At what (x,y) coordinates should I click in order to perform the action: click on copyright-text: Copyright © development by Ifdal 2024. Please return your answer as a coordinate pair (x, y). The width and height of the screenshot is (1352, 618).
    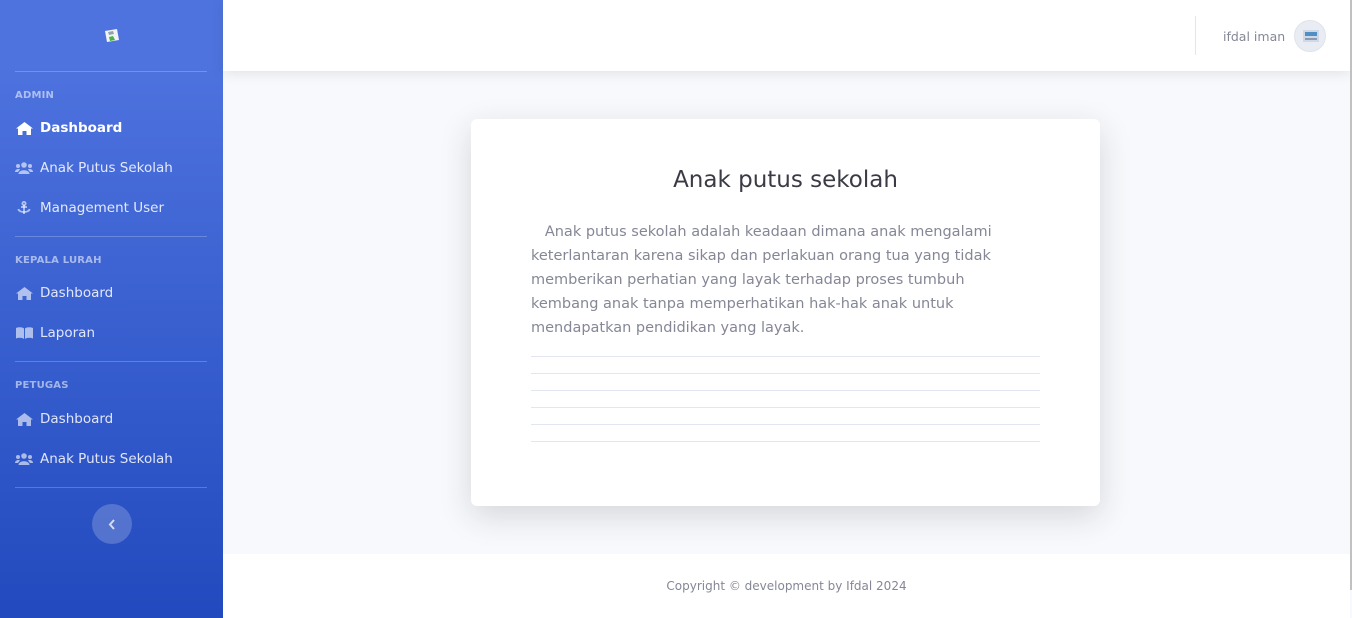
    Looking at the image, I should click on (786, 586).